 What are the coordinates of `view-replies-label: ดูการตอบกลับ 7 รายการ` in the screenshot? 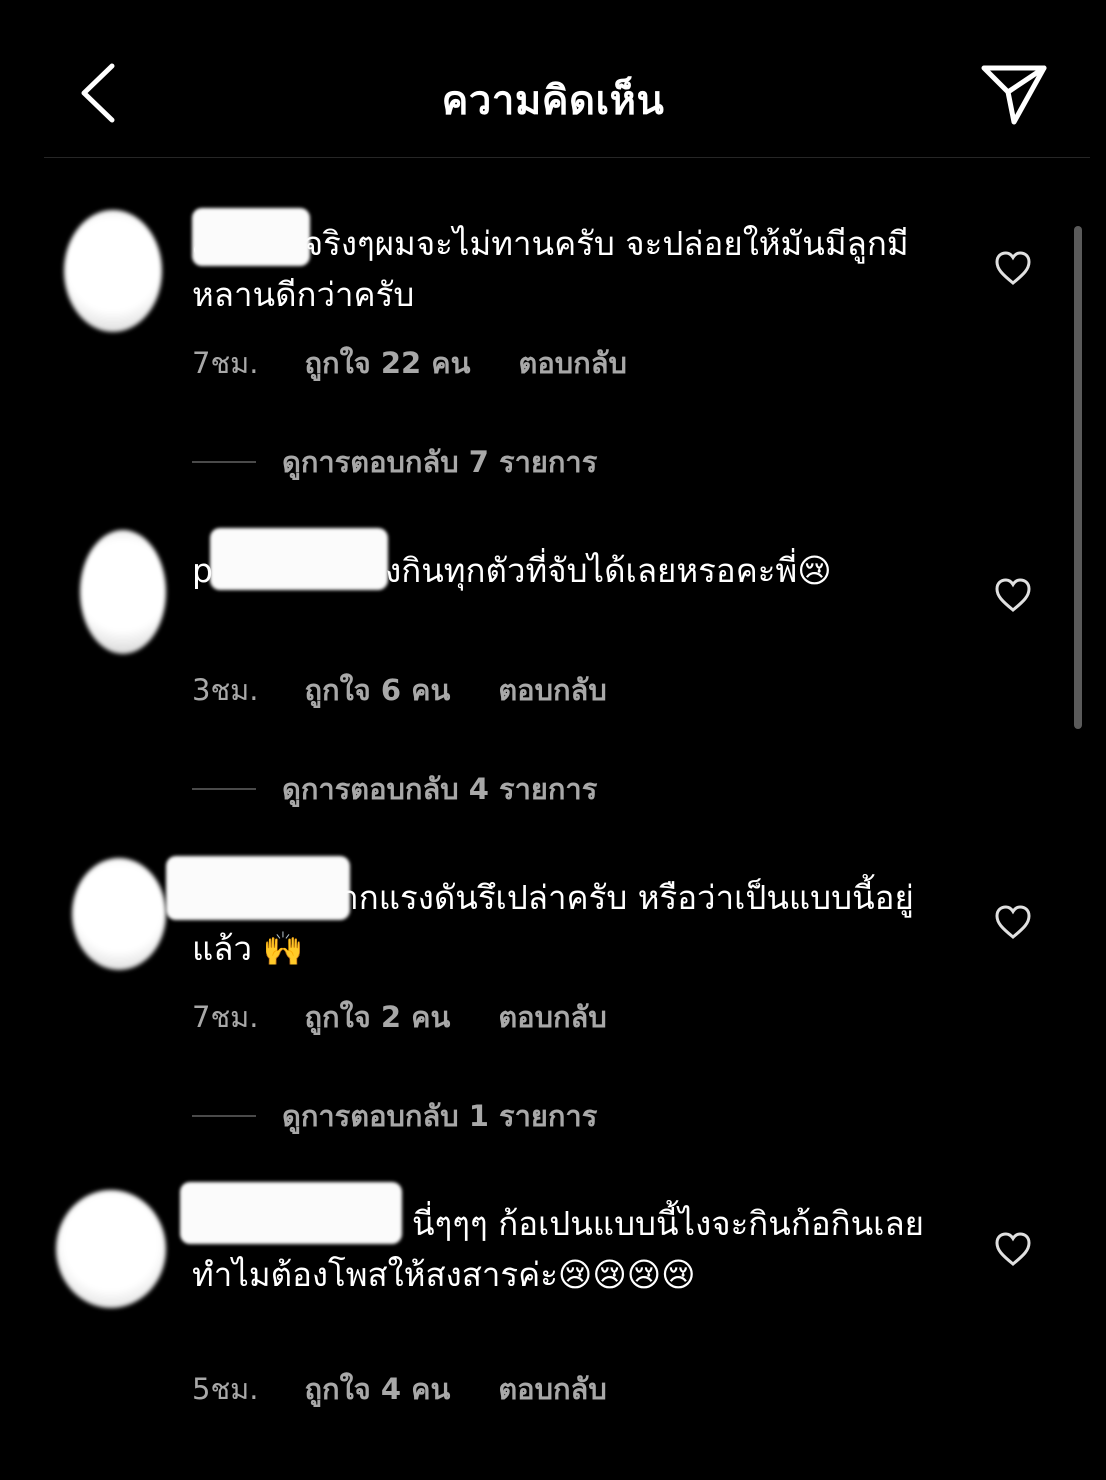 It's located at (440, 462).